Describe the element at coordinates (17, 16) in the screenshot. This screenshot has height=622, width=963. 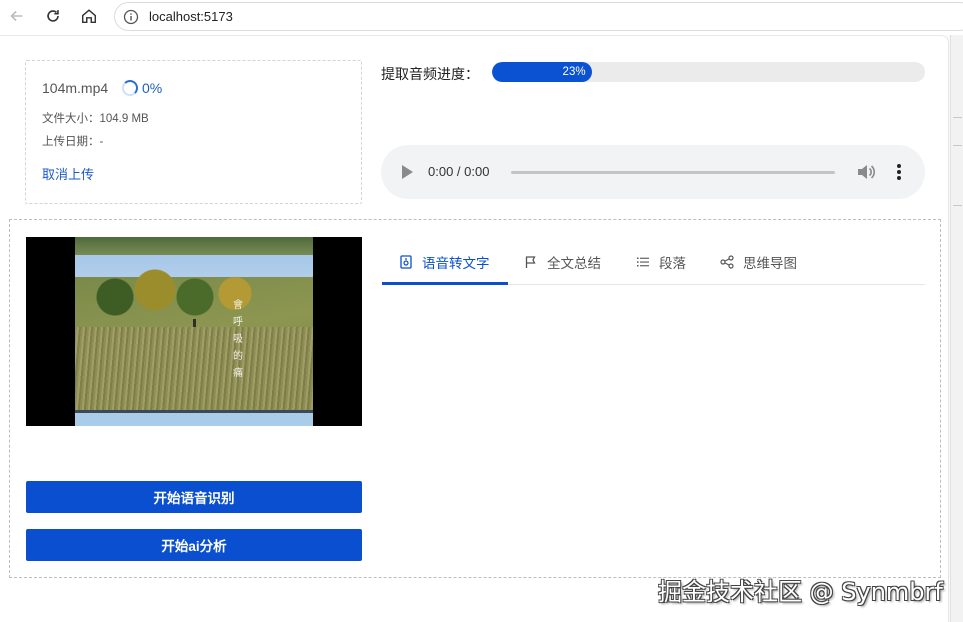
I see `back-icon` at that location.